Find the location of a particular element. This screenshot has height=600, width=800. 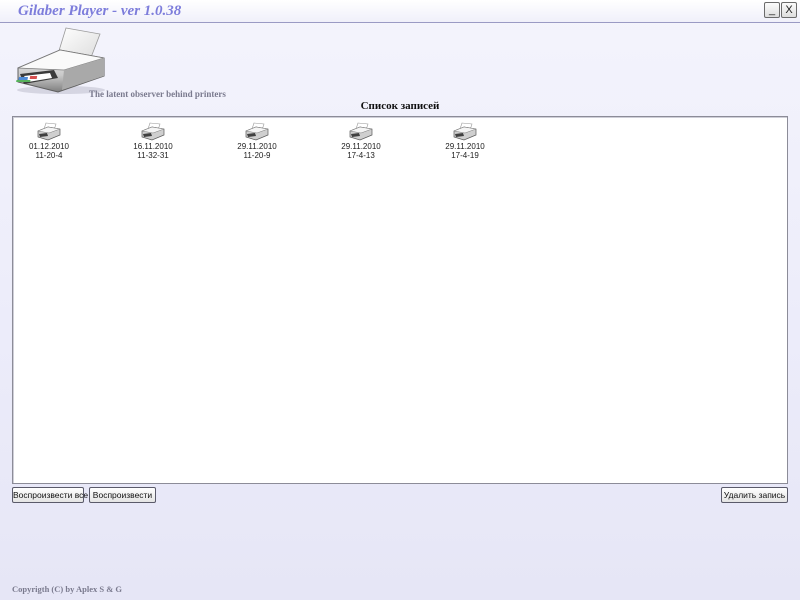

record-item: 29.11.2010 17-4-19 is located at coordinates (465, 141).